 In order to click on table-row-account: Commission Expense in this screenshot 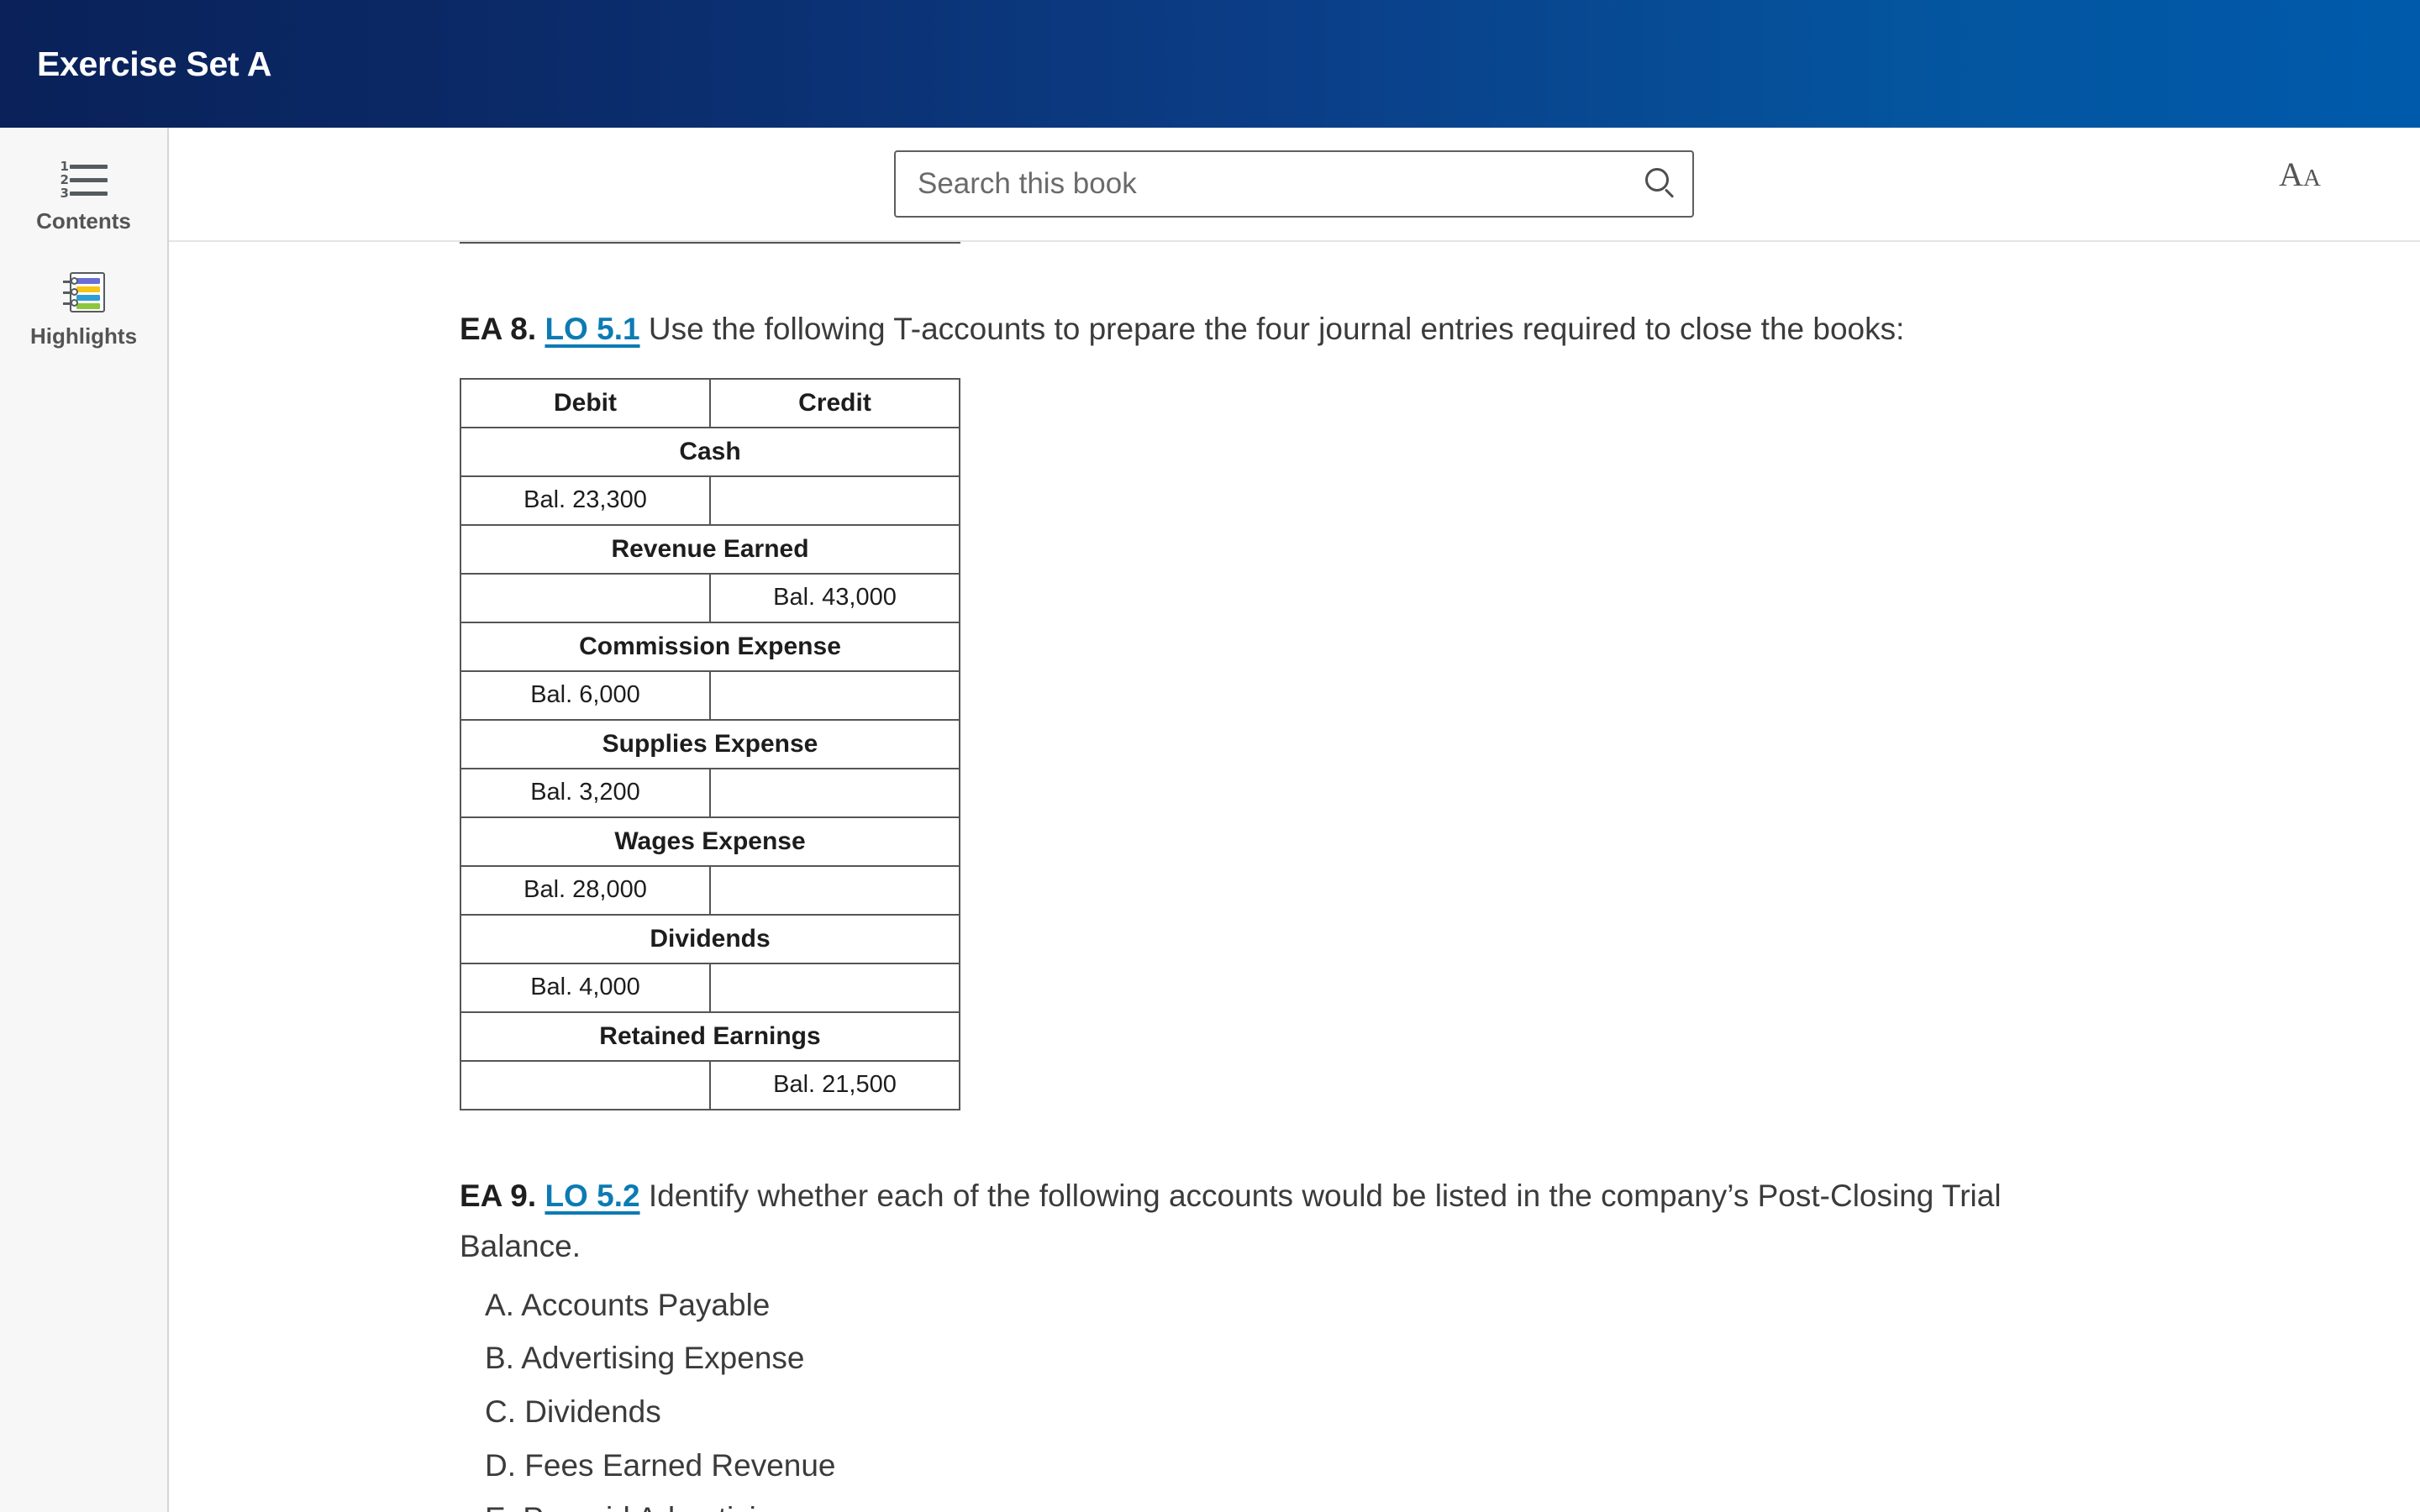, I will do `click(710, 646)`.